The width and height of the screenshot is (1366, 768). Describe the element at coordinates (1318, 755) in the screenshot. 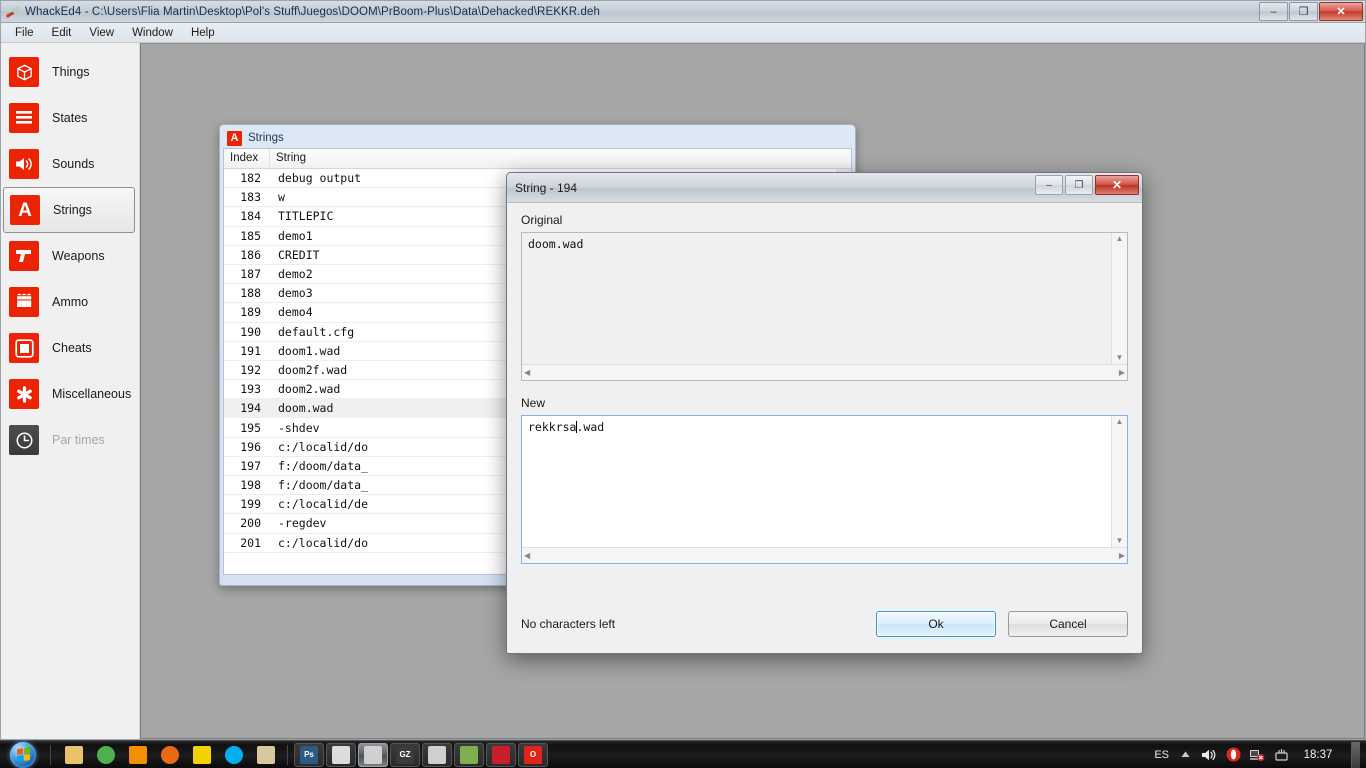

I see `clock: 18:37` at that location.